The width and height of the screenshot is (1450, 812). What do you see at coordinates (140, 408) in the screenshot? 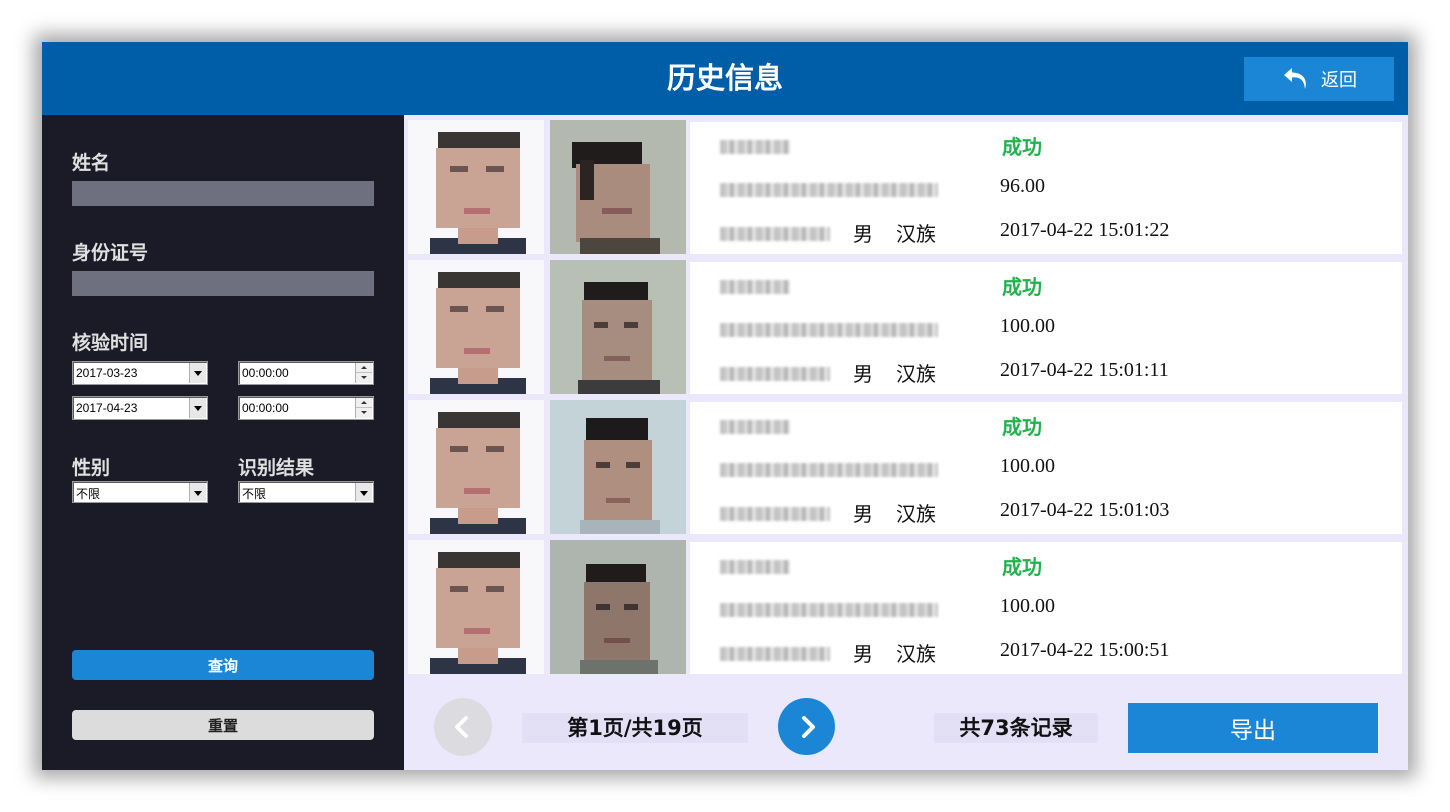
I see `end-date-picker: 2017-04-23` at bounding box center [140, 408].